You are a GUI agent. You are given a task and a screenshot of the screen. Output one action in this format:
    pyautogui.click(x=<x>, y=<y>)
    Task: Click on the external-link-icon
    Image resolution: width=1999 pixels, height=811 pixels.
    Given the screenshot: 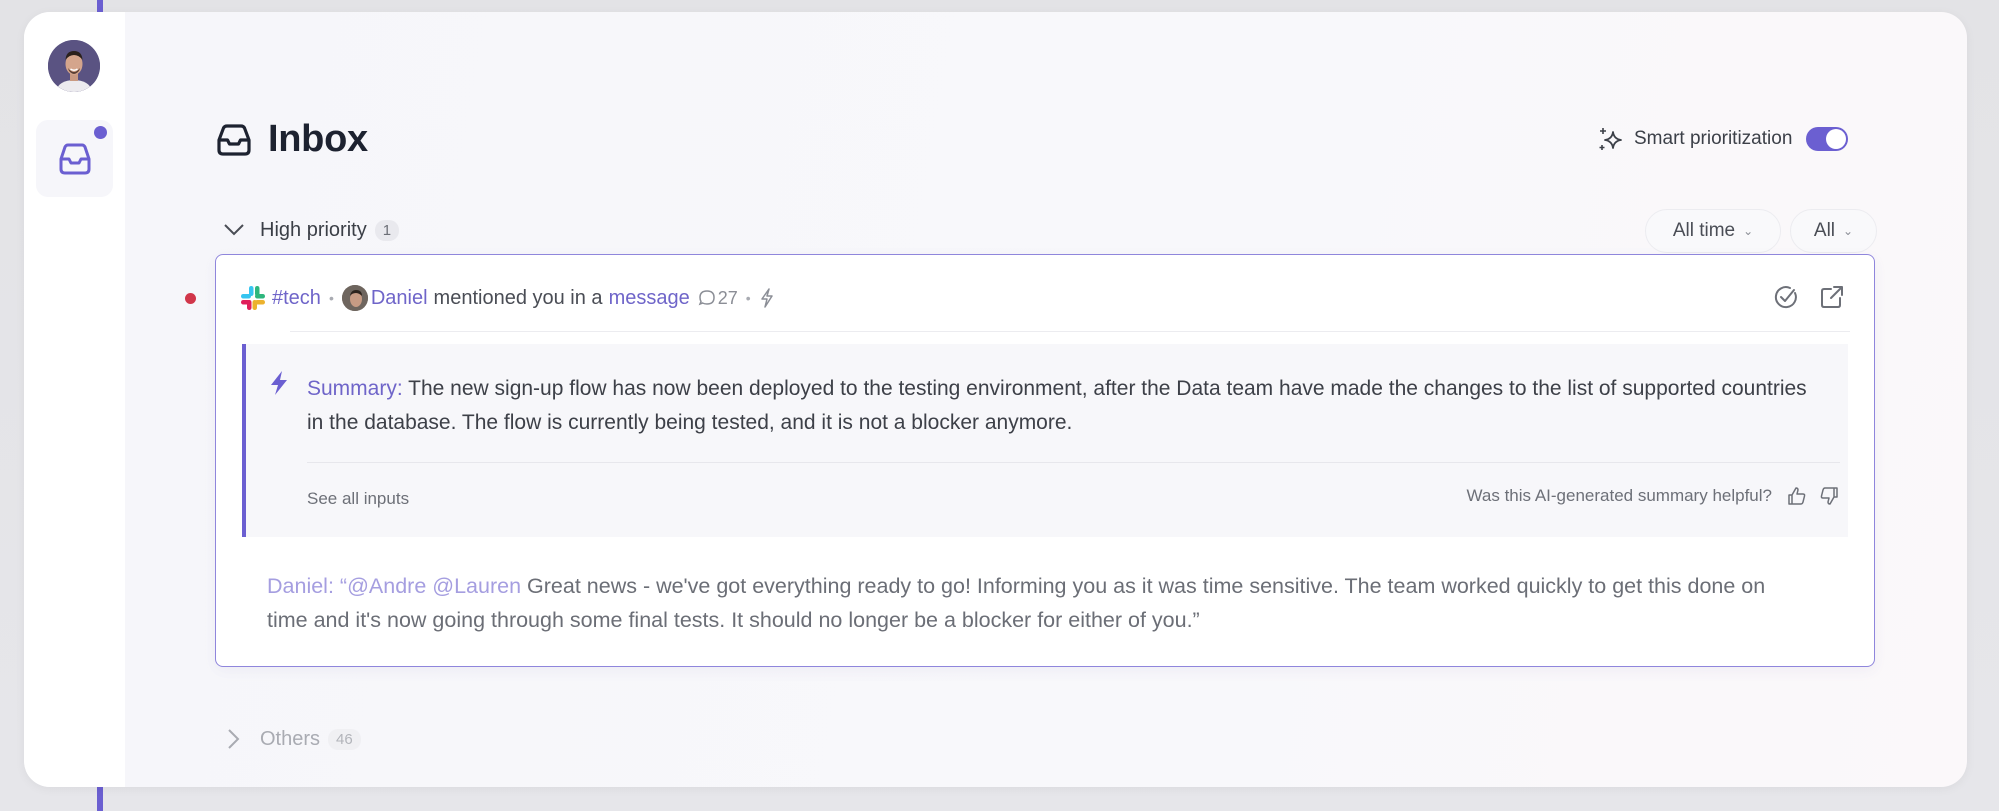 What is the action you would take?
    pyautogui.click(x=1832, y=297)
    